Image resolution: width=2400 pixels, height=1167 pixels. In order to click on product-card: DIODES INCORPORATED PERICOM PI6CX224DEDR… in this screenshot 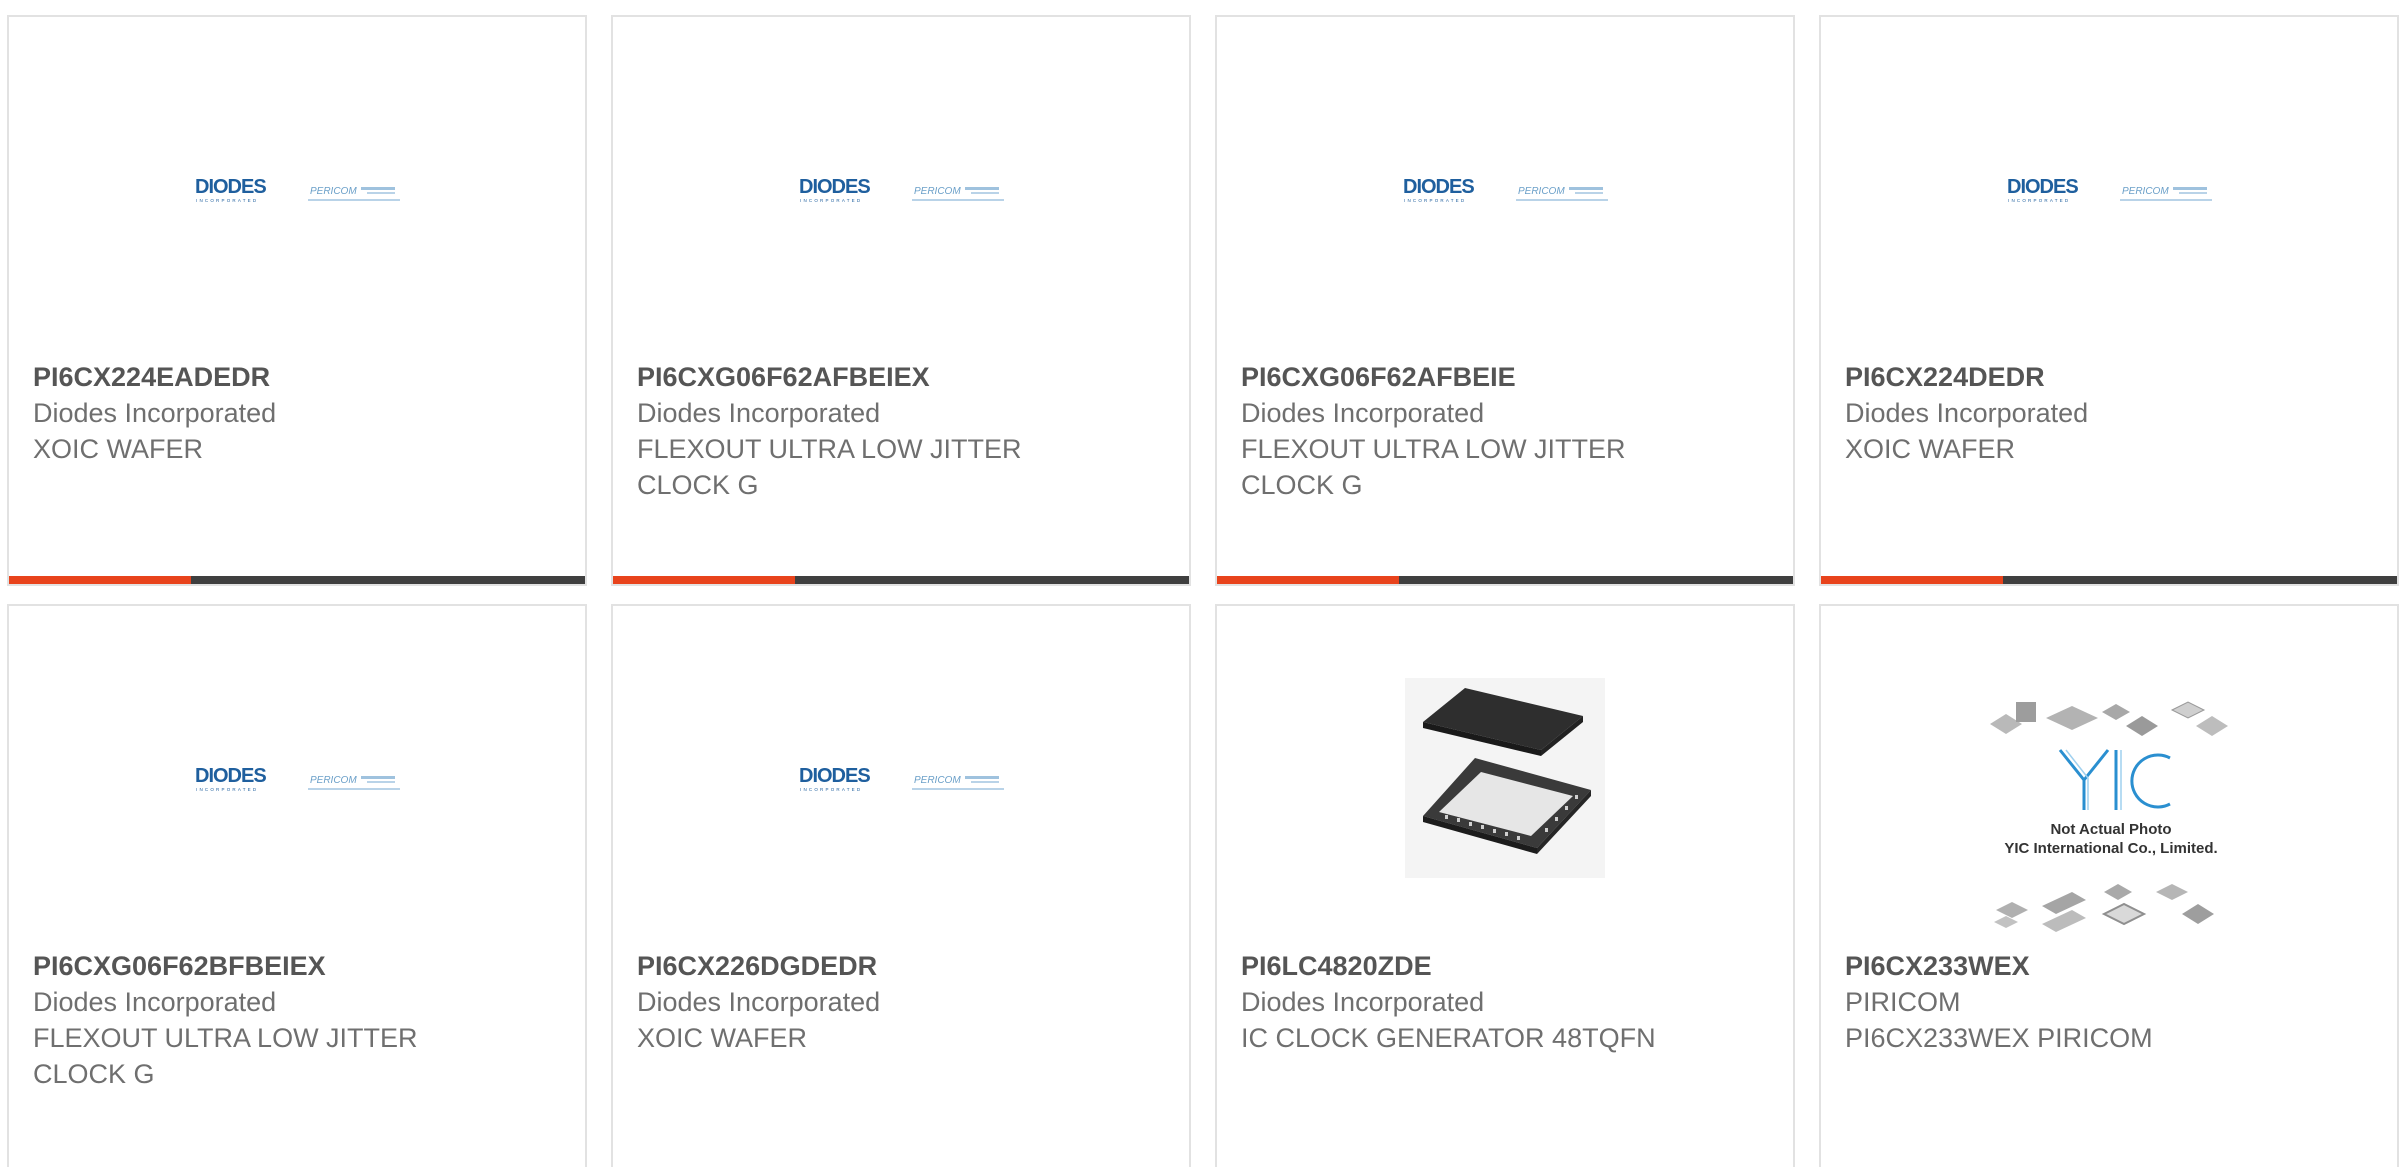, I will do `click(2109, 300)`.